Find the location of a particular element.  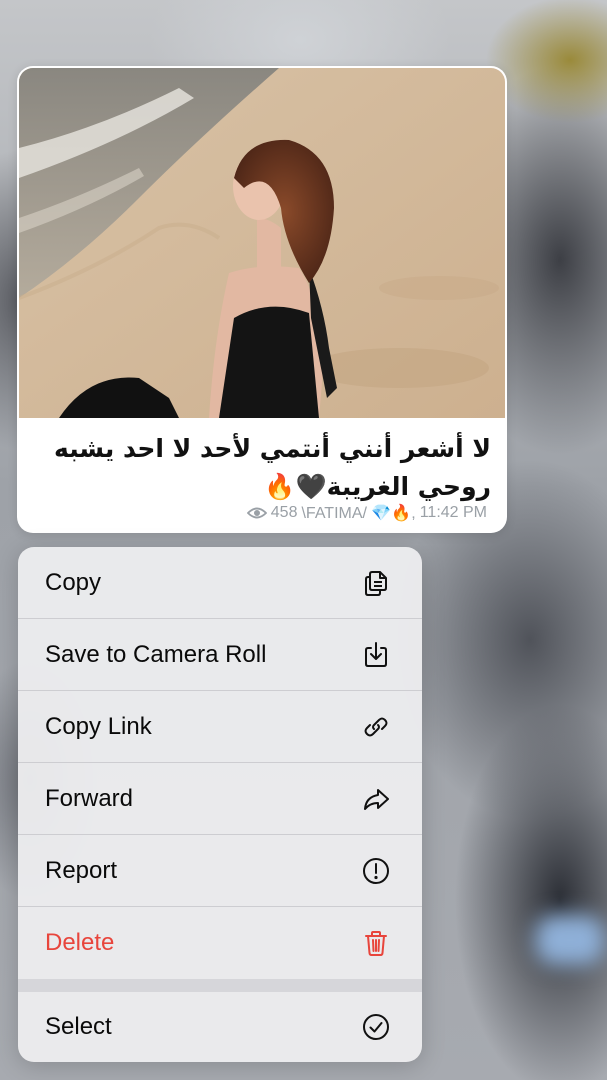

menu-item-label: Select is located at coordinates (78, 1026).